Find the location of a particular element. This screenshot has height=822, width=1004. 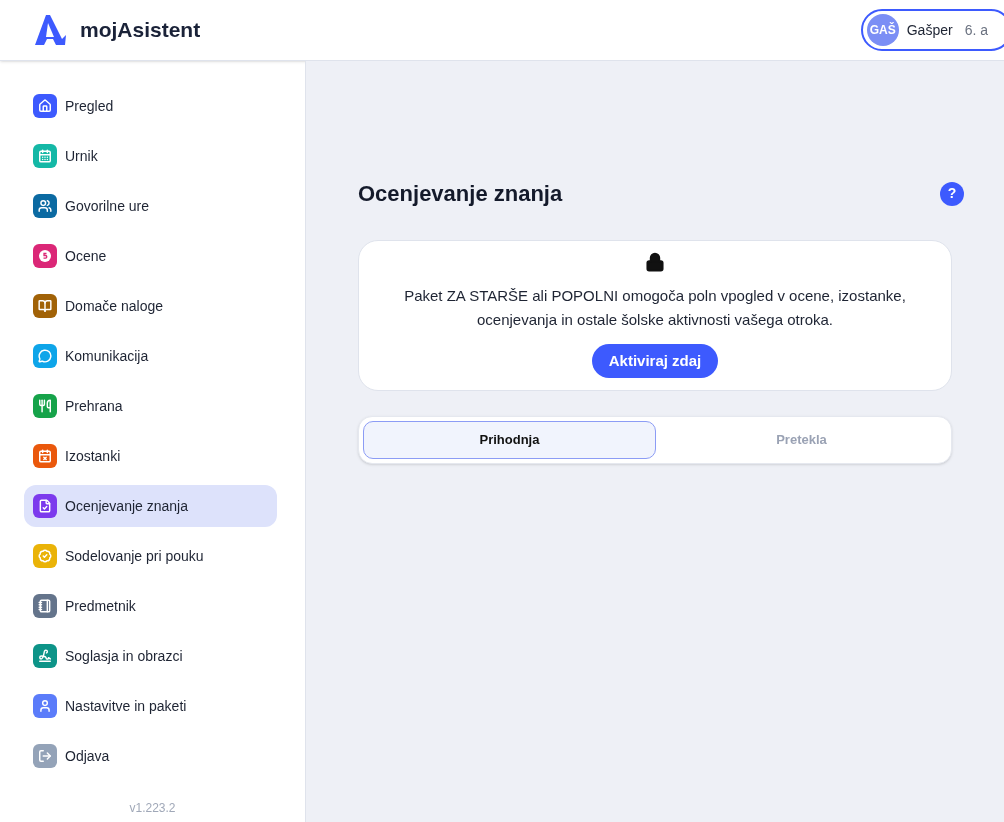

user-class: 6. a is located at coordinates (976, 30).